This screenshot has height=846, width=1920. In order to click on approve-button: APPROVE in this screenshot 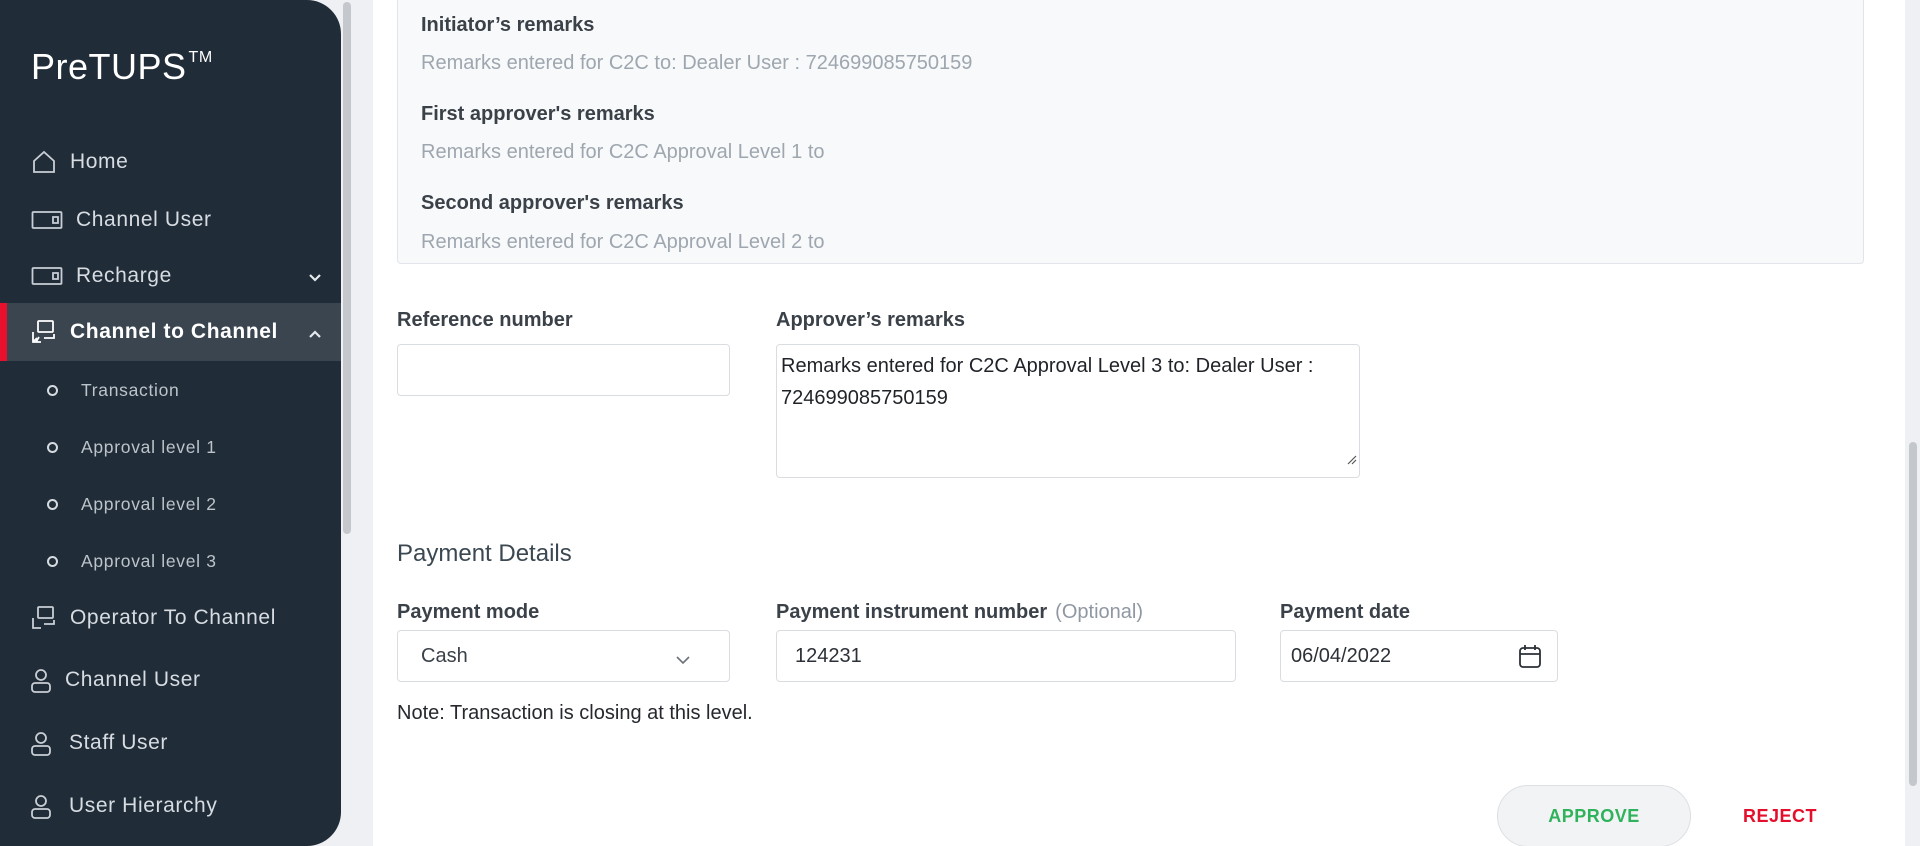, I will do `click(1594, 815)`.